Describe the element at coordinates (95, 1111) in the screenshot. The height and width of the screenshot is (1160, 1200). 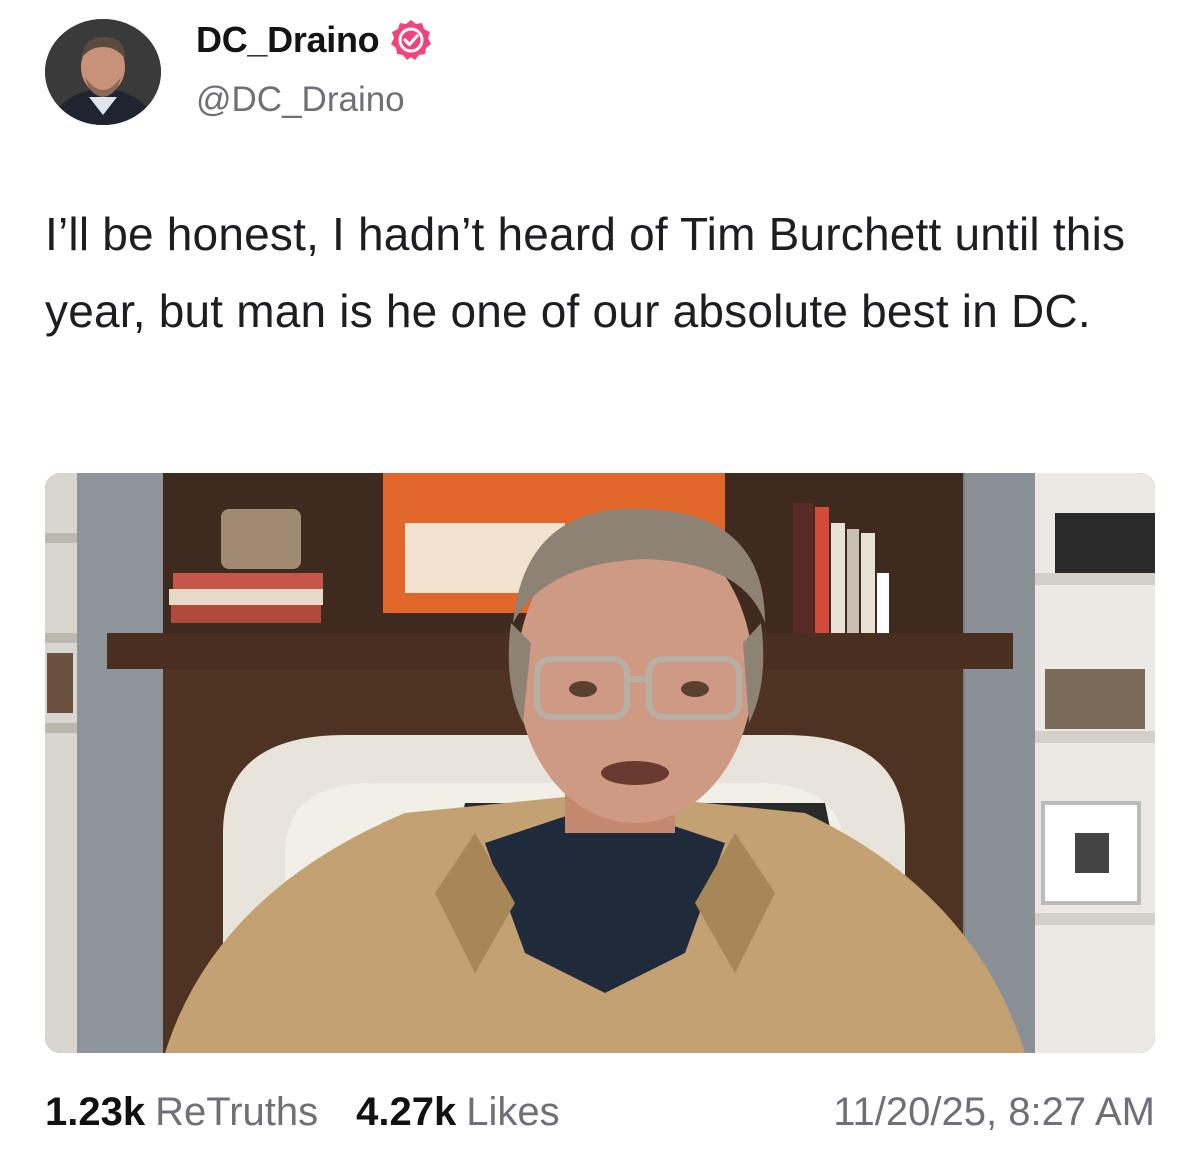
I see `retruths-count: 1.23k` at that location.